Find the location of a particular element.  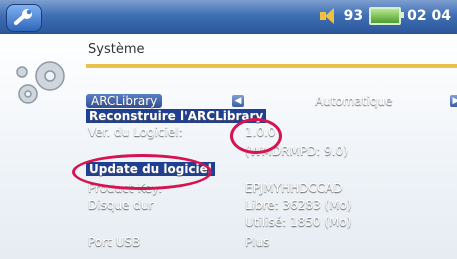

title-divider-shadow is located at coordinates (271, 67).